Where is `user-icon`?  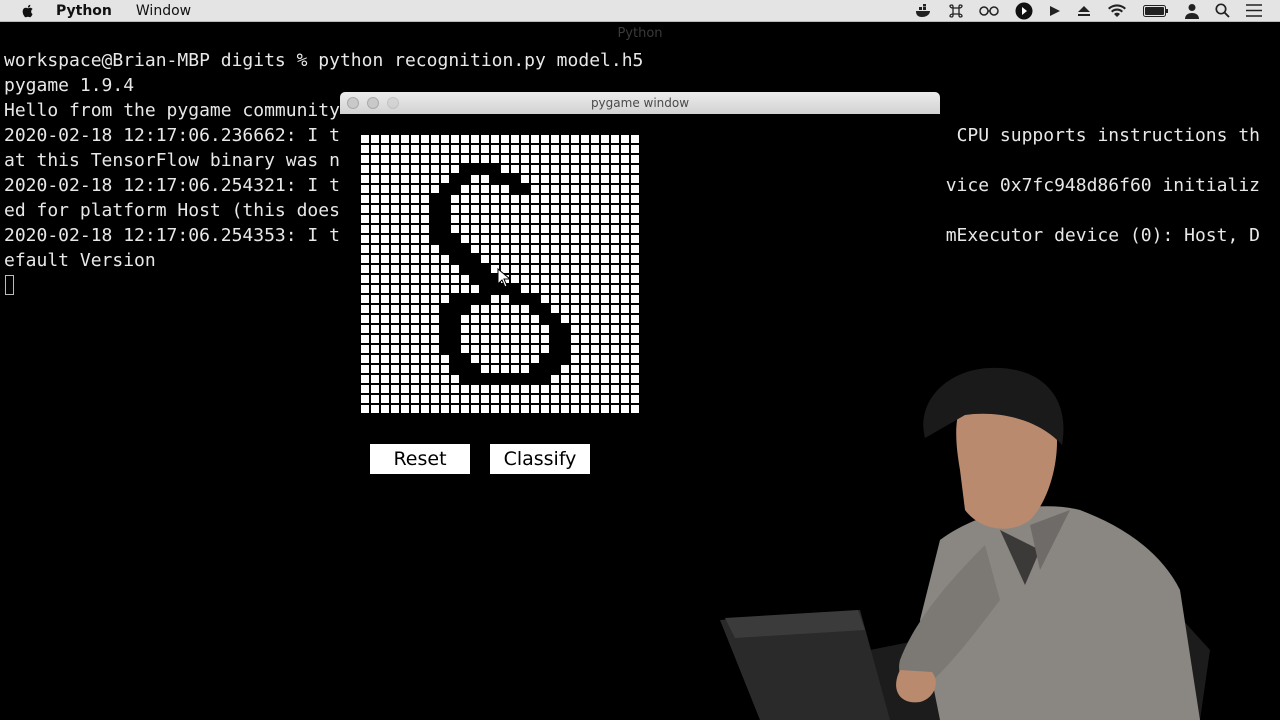 user-icon is located at coordinates (1192, 11).